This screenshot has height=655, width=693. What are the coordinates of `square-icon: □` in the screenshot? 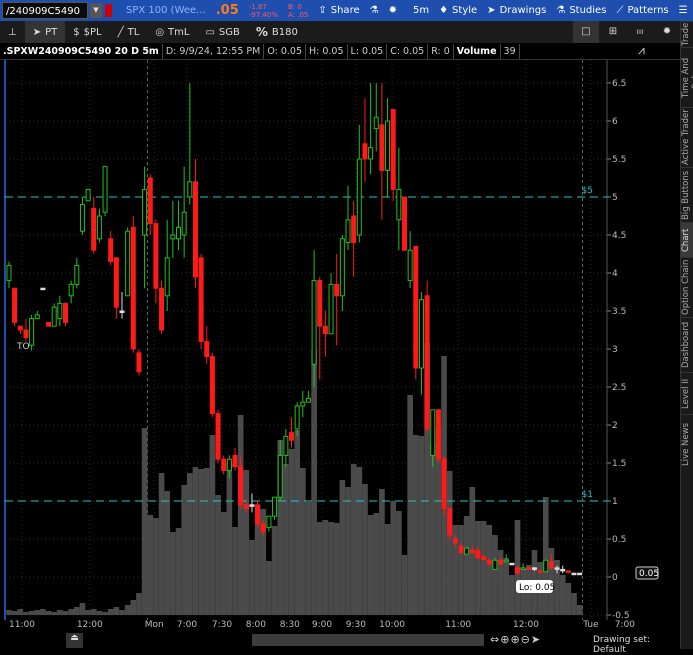 It's located at (586, 31).